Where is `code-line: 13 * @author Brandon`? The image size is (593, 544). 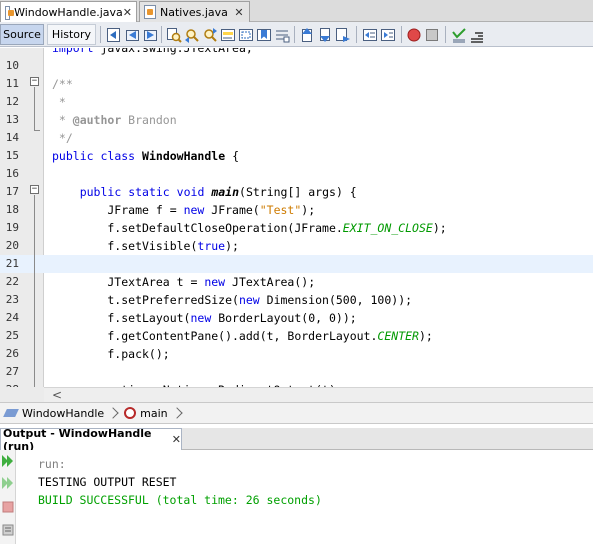
code-line: 13 * @author Brandon is located at coordinates (296, 120).